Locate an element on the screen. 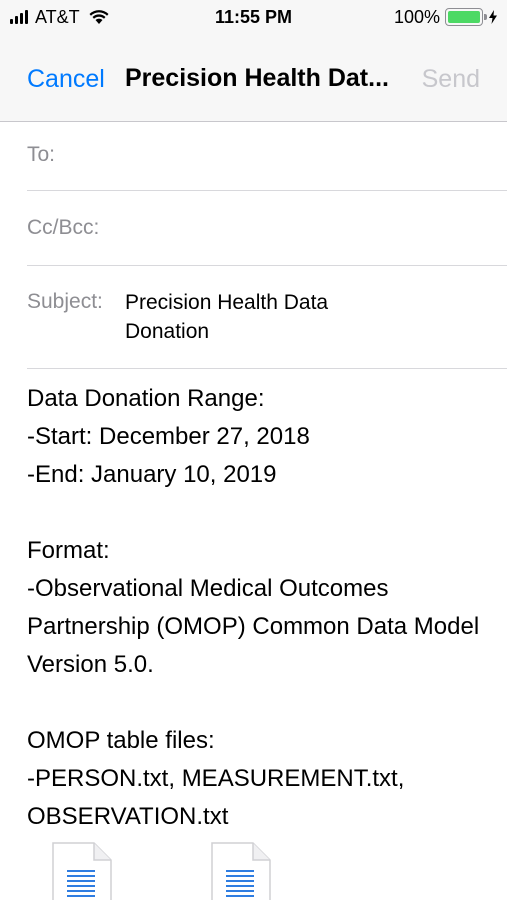  range-heading: Data Donation Range: is located at coordinates (146, 398).